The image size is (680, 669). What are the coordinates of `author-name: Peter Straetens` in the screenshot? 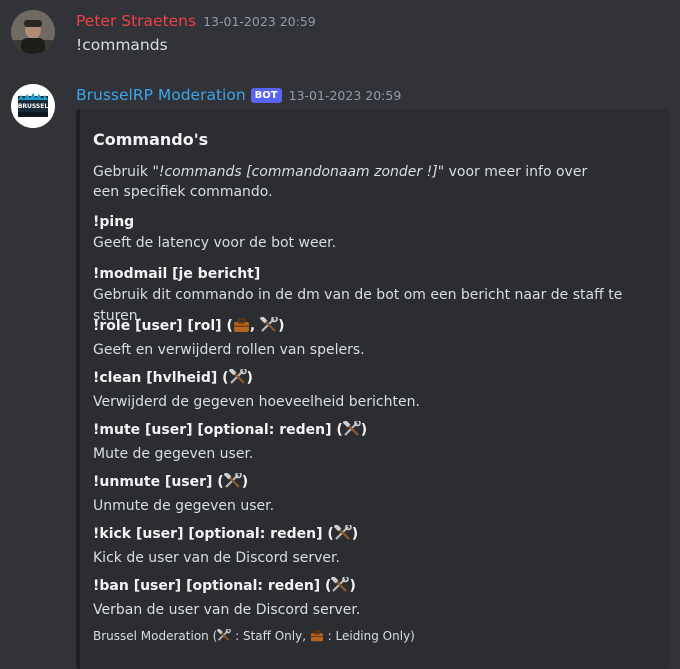 It's located at (136, 21).